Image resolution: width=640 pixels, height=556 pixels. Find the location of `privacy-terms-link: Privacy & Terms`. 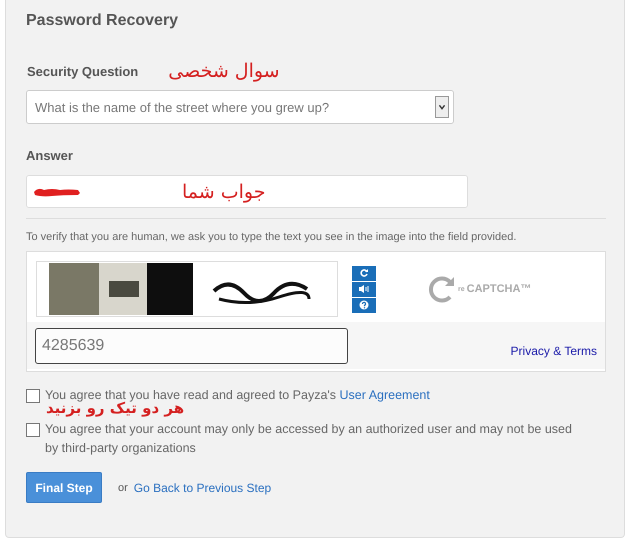

privacy-terms-link: Privacy & Terms is located at coordinates (553, 351).